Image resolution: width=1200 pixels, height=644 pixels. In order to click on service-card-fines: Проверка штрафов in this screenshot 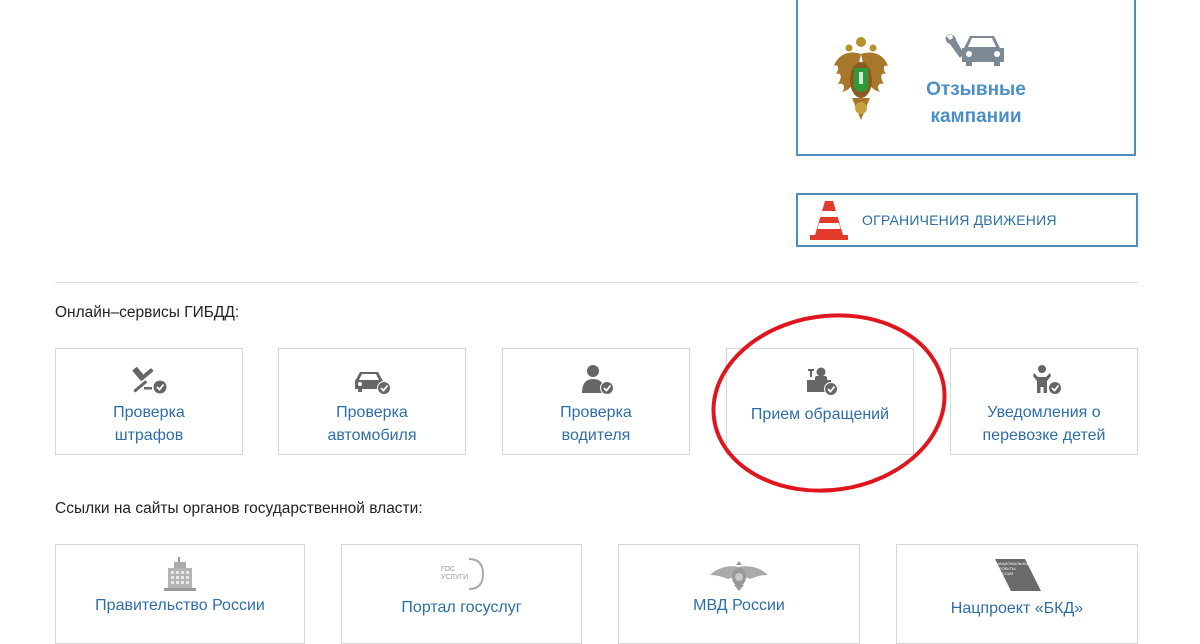, I will do `click(149, 401)`.